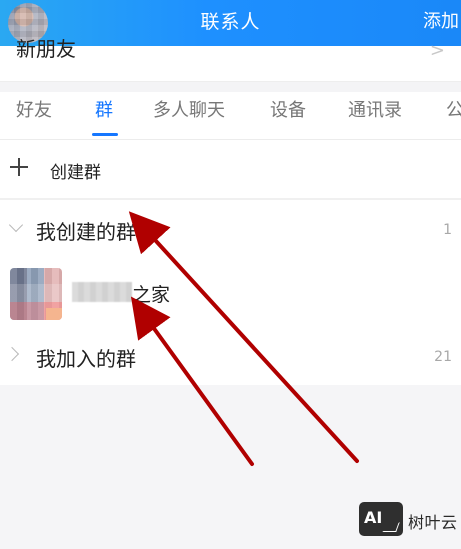 Image resolution: width=461 pixels, height=549 pixels. What do you see at coordinates (288, 115) in the screenshot?
I see `tab-devices: 设备` at bounding box center [288, 115].